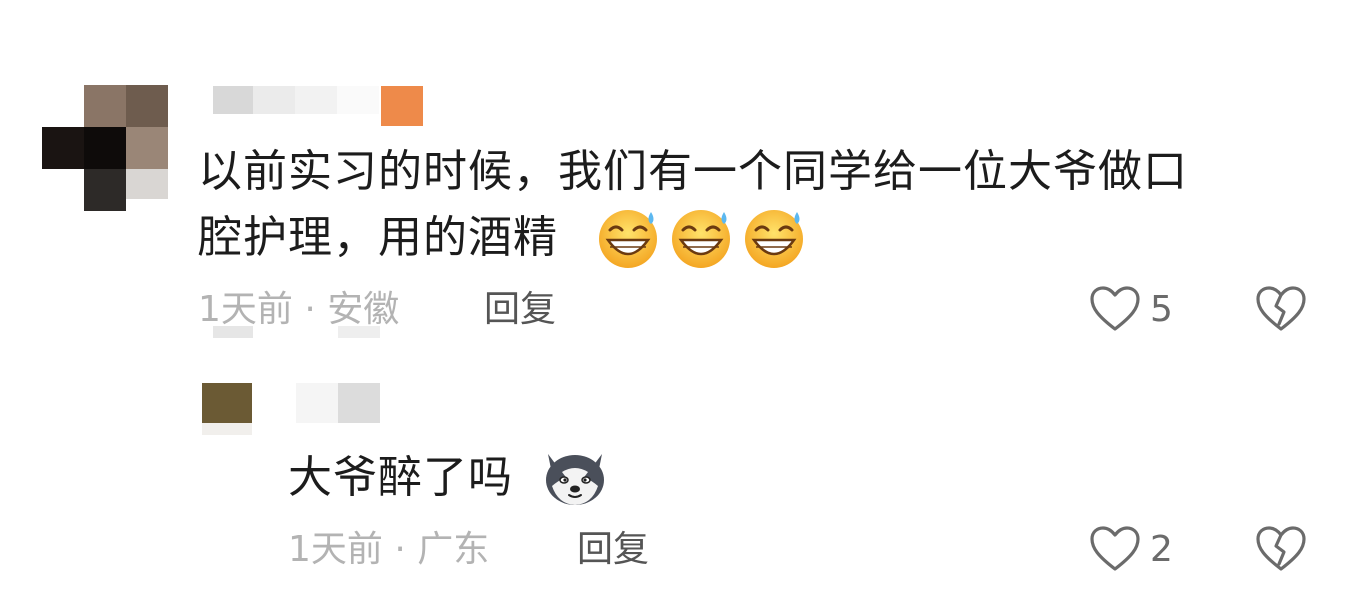  What do you see at coordinates (1161, 549) in the screenshot?
I see `like-count: 2` at bounding box center [1161, 549].